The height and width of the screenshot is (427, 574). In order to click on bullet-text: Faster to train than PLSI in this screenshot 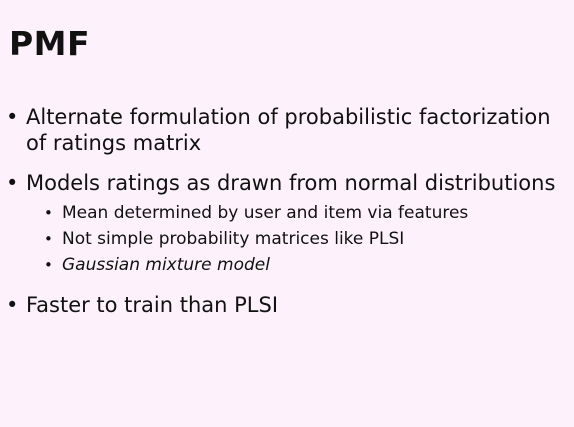, I will do `click(152, 305)`.